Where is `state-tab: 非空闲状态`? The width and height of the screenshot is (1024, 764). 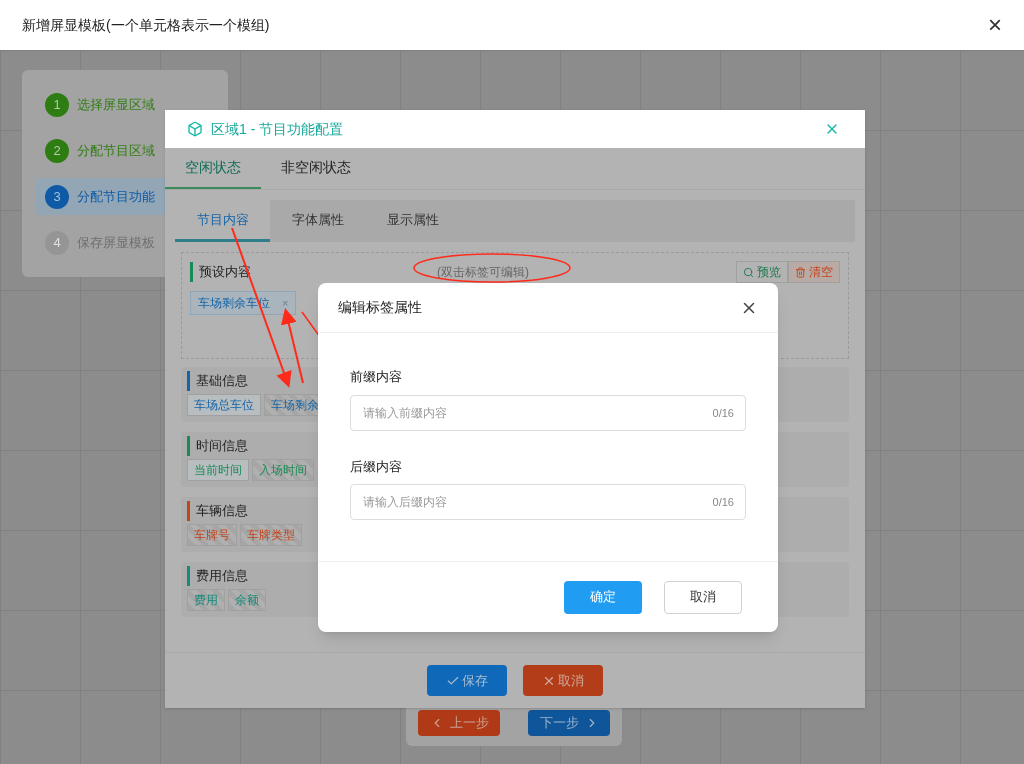 state-tab: 非空闲状态 is located at coordinates (316, 168).